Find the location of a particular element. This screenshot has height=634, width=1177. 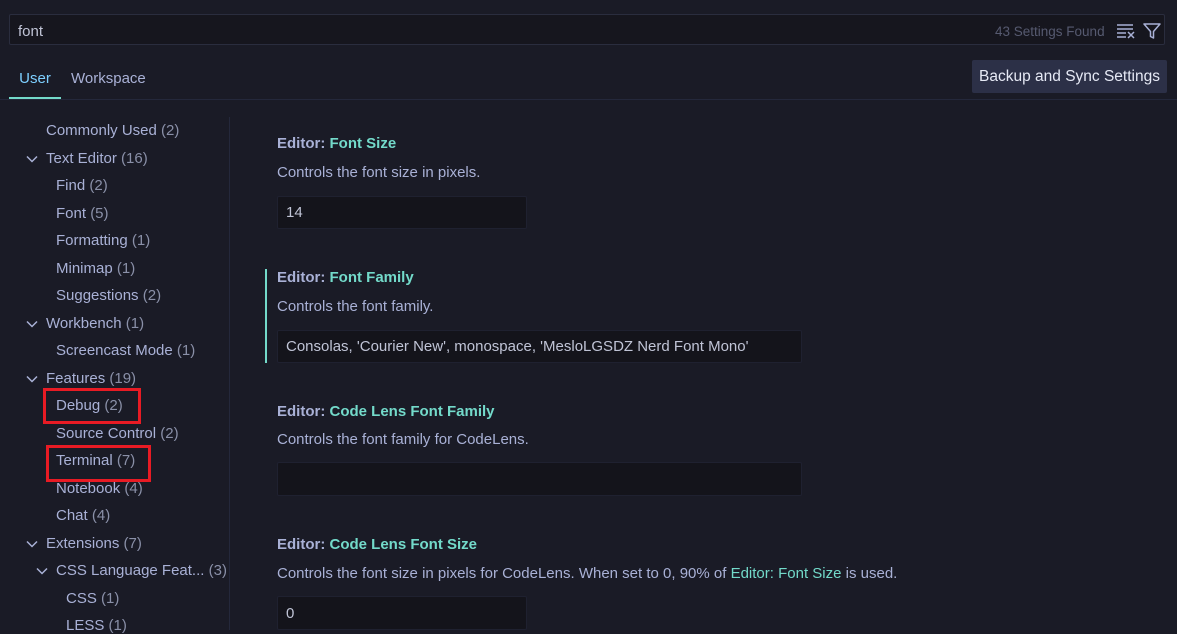

setting-description: Controls the font size in pixels. is located at coordinates (379, 172).